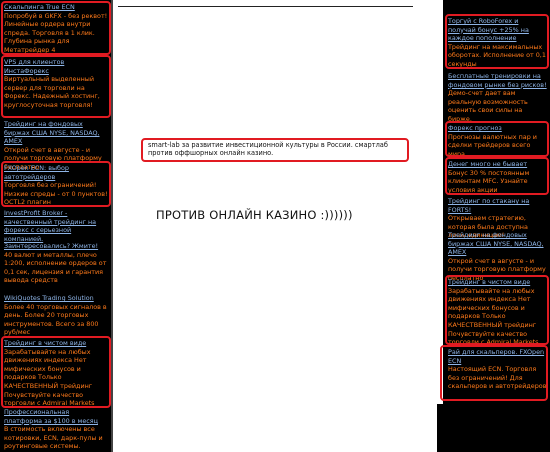 The height and width of the screenshot is (452, 550). What do you see at coordinates (254, 215) in the screenshot?
I see `page-headline: ПРОТИВ ОНЛАЙН КАЗИНО :))))))` at bounding box center [254, 215].